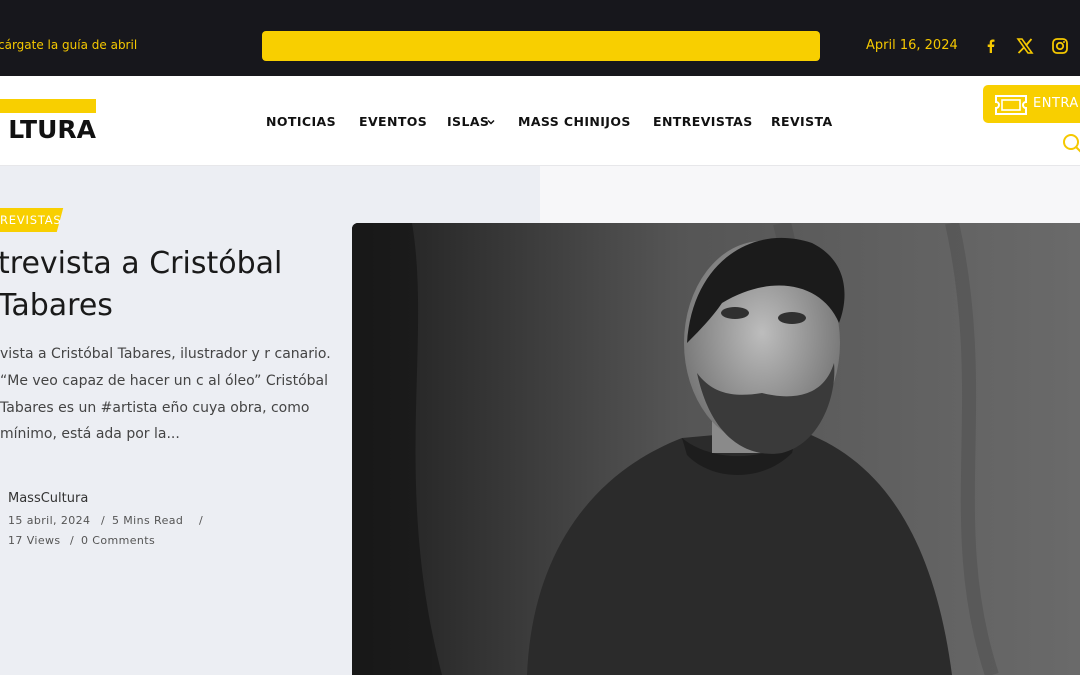  I want to click on instagram-icon, so click(1060, 46).